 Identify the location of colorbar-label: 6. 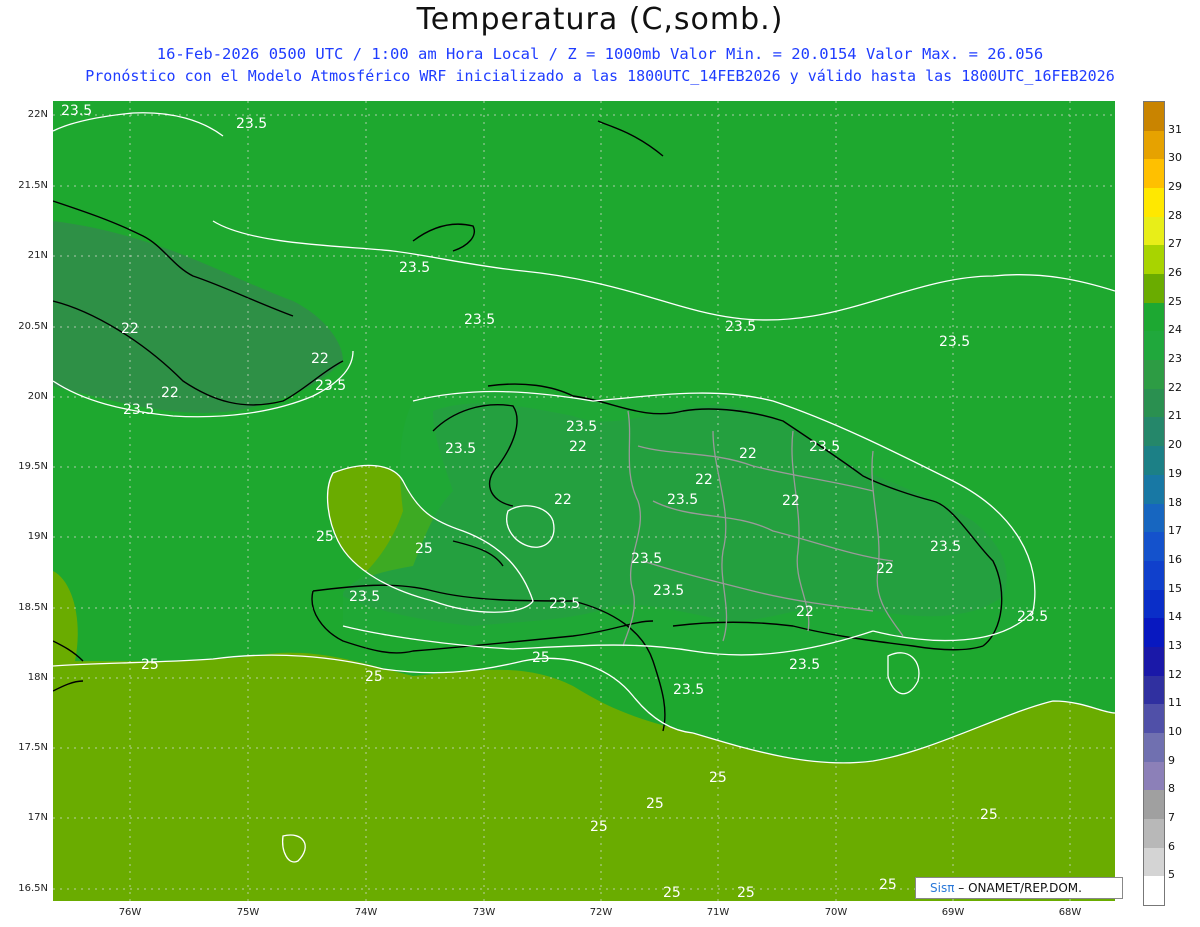
(1171, 846).